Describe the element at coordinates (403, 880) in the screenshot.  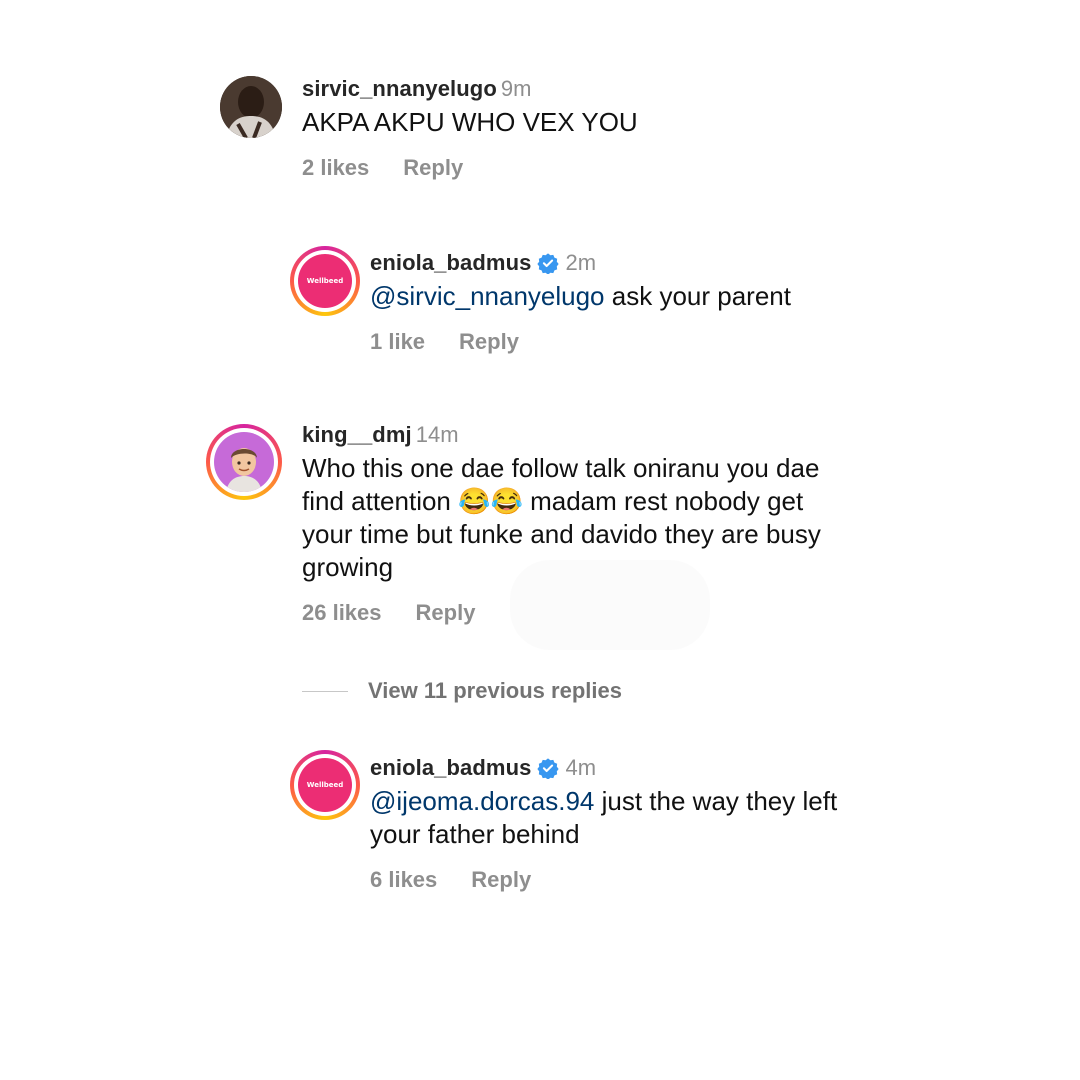
I see `likes-count: 6 likes` at that location.